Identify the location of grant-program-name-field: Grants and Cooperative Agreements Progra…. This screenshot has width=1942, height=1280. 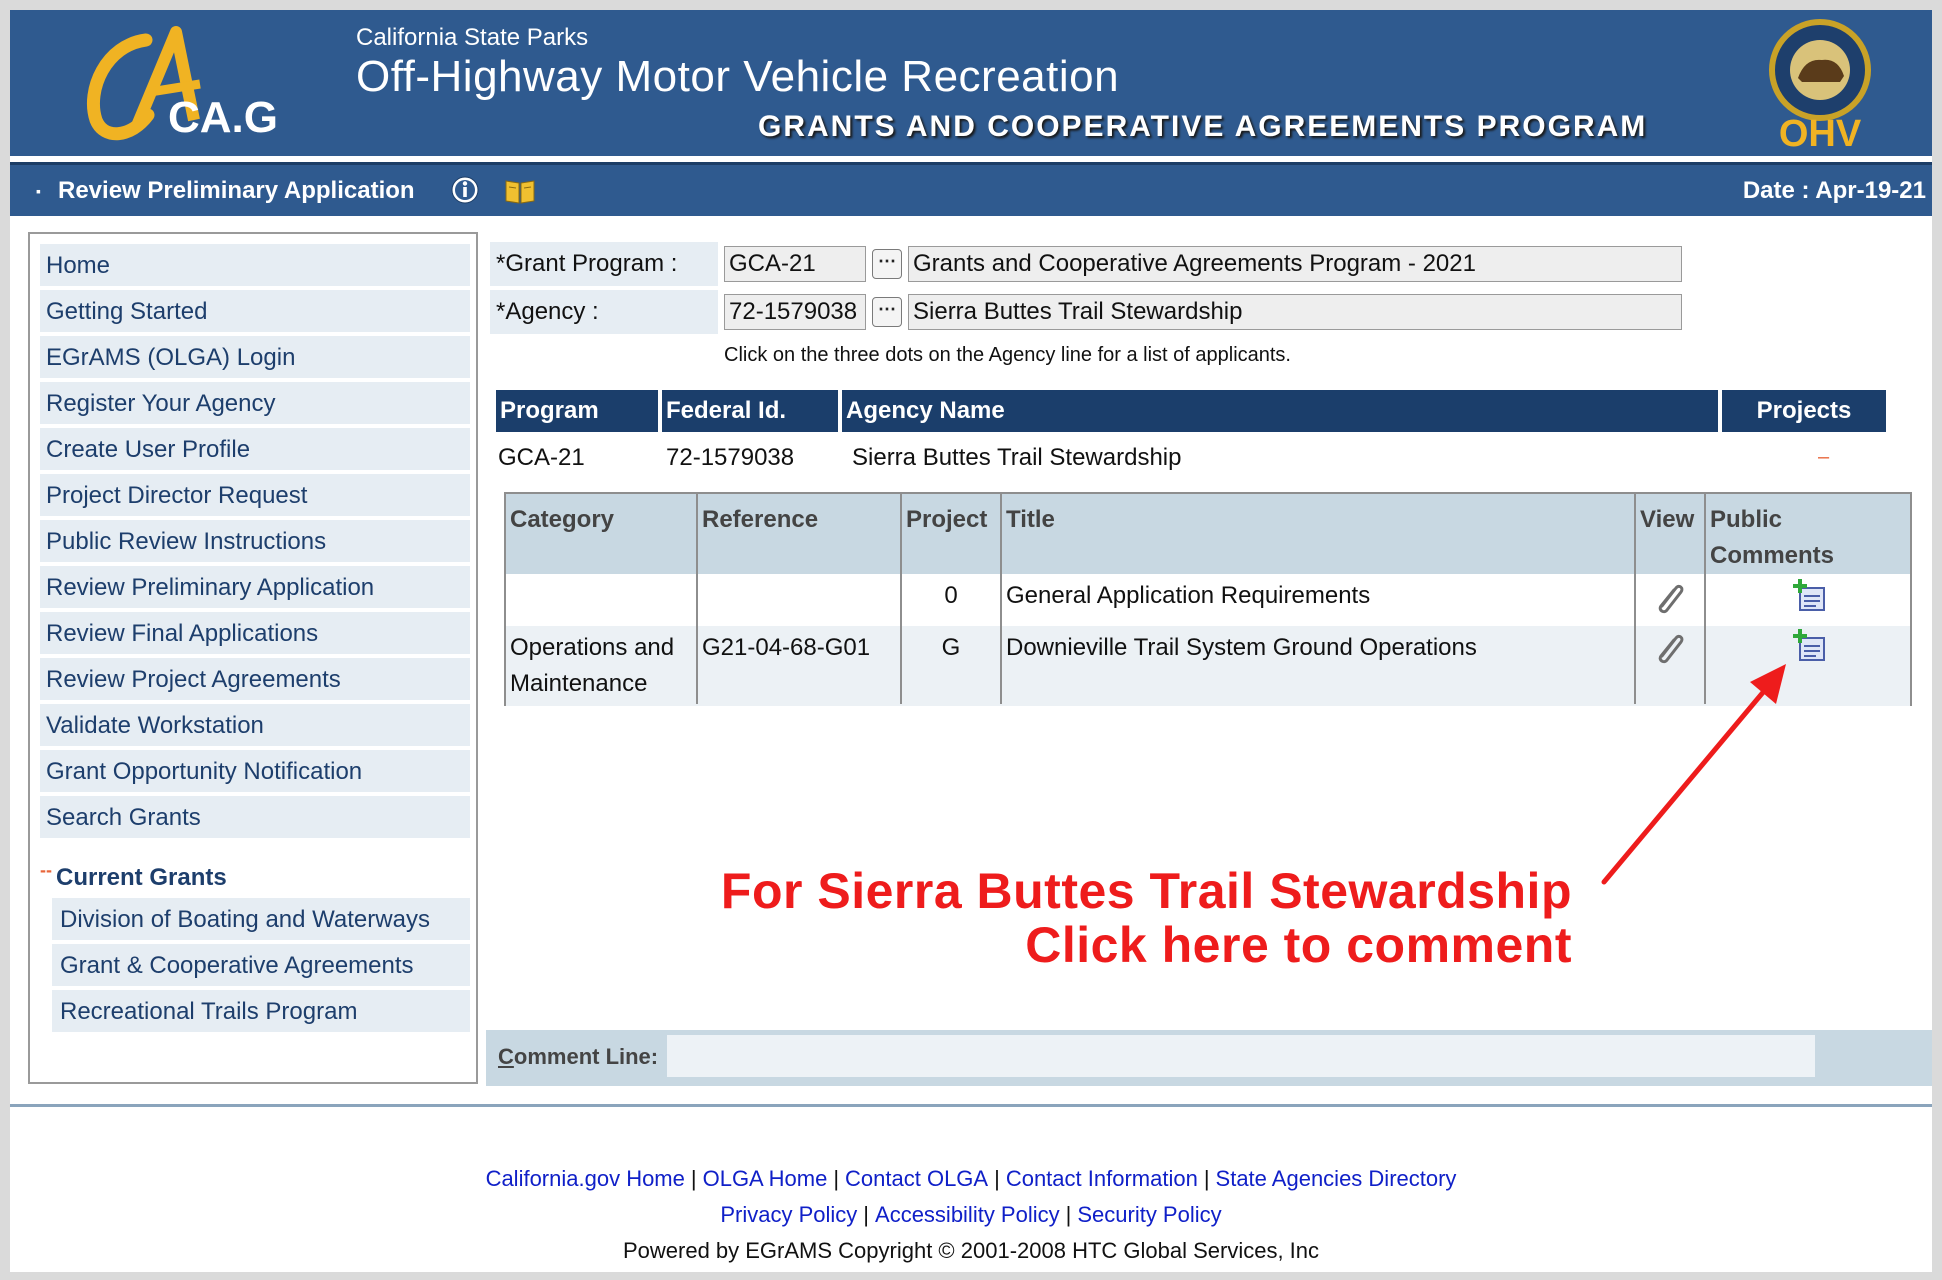
(1295, 264).